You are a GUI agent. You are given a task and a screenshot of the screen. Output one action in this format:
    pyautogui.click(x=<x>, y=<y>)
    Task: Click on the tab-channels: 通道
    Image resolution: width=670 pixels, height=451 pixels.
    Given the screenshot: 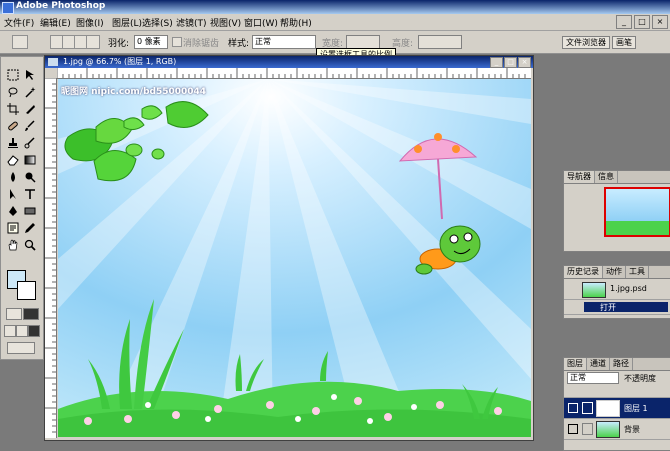 What is the action you would take?
    pyautogui.click(x=598, y=364)
    